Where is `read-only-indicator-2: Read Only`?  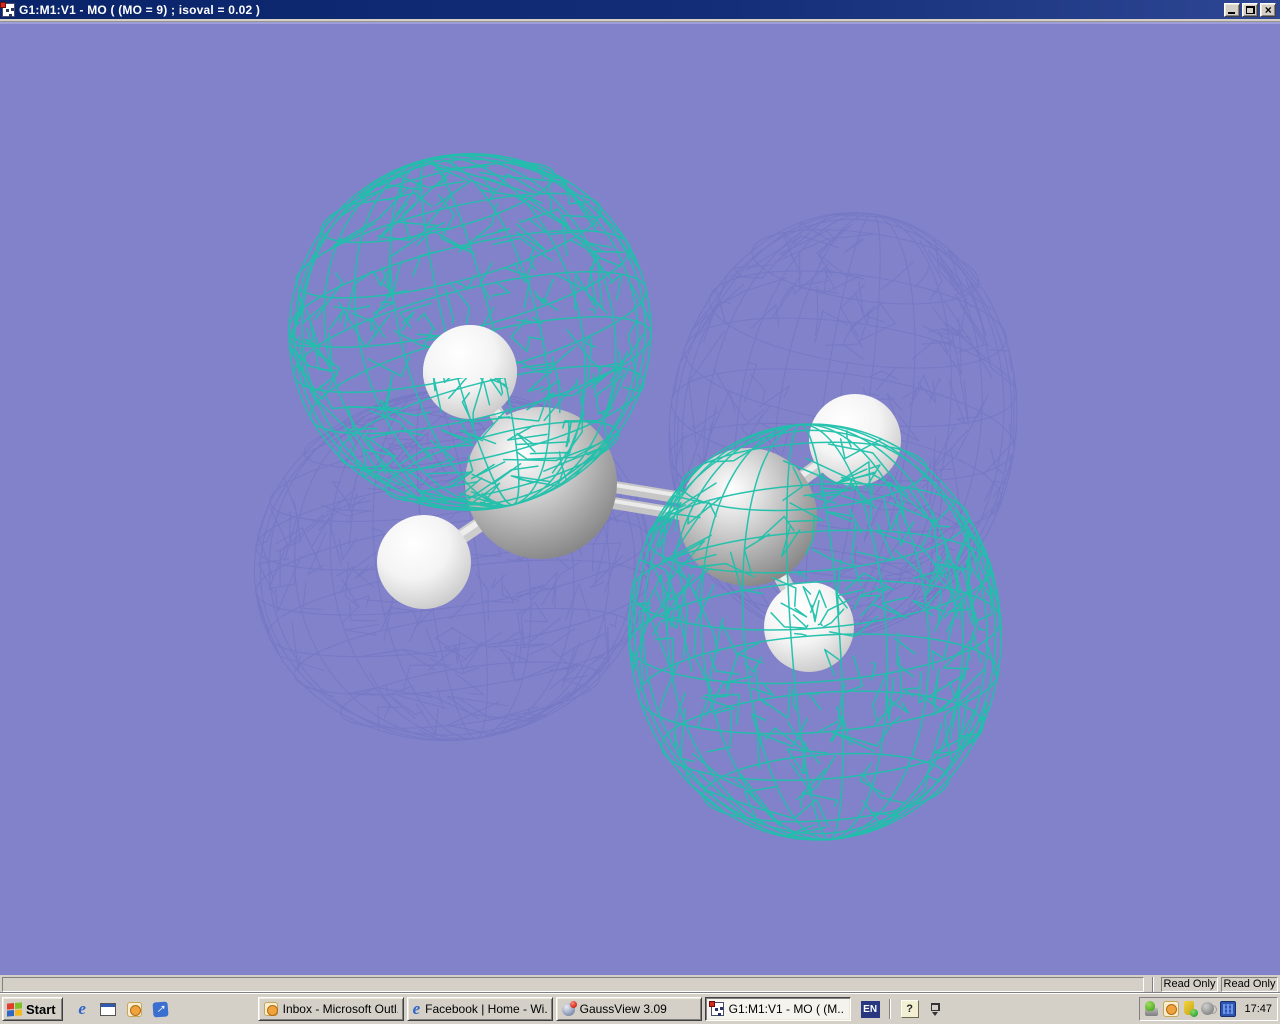
read-only-indicator-2: Read Only is located at coordinates (1249, 984).